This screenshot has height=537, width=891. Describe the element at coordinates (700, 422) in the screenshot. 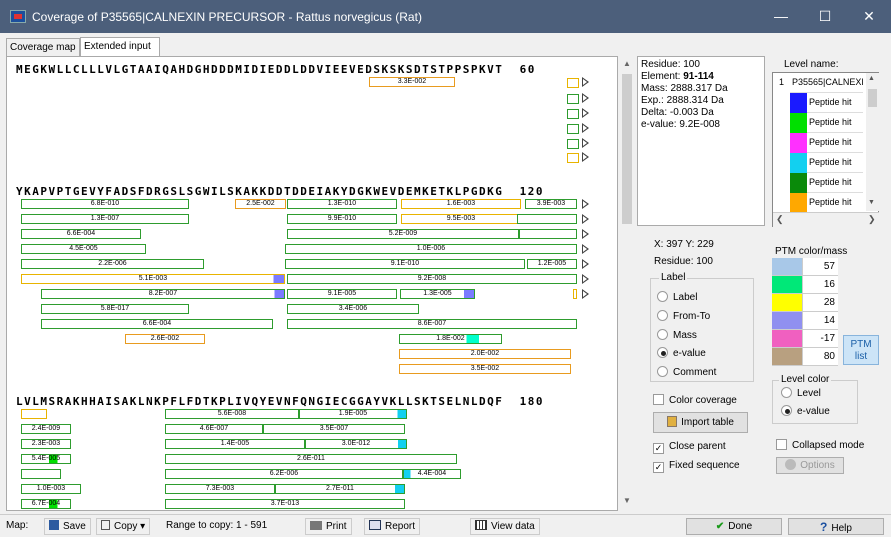

I see `import-table-button: Import table` at that location.